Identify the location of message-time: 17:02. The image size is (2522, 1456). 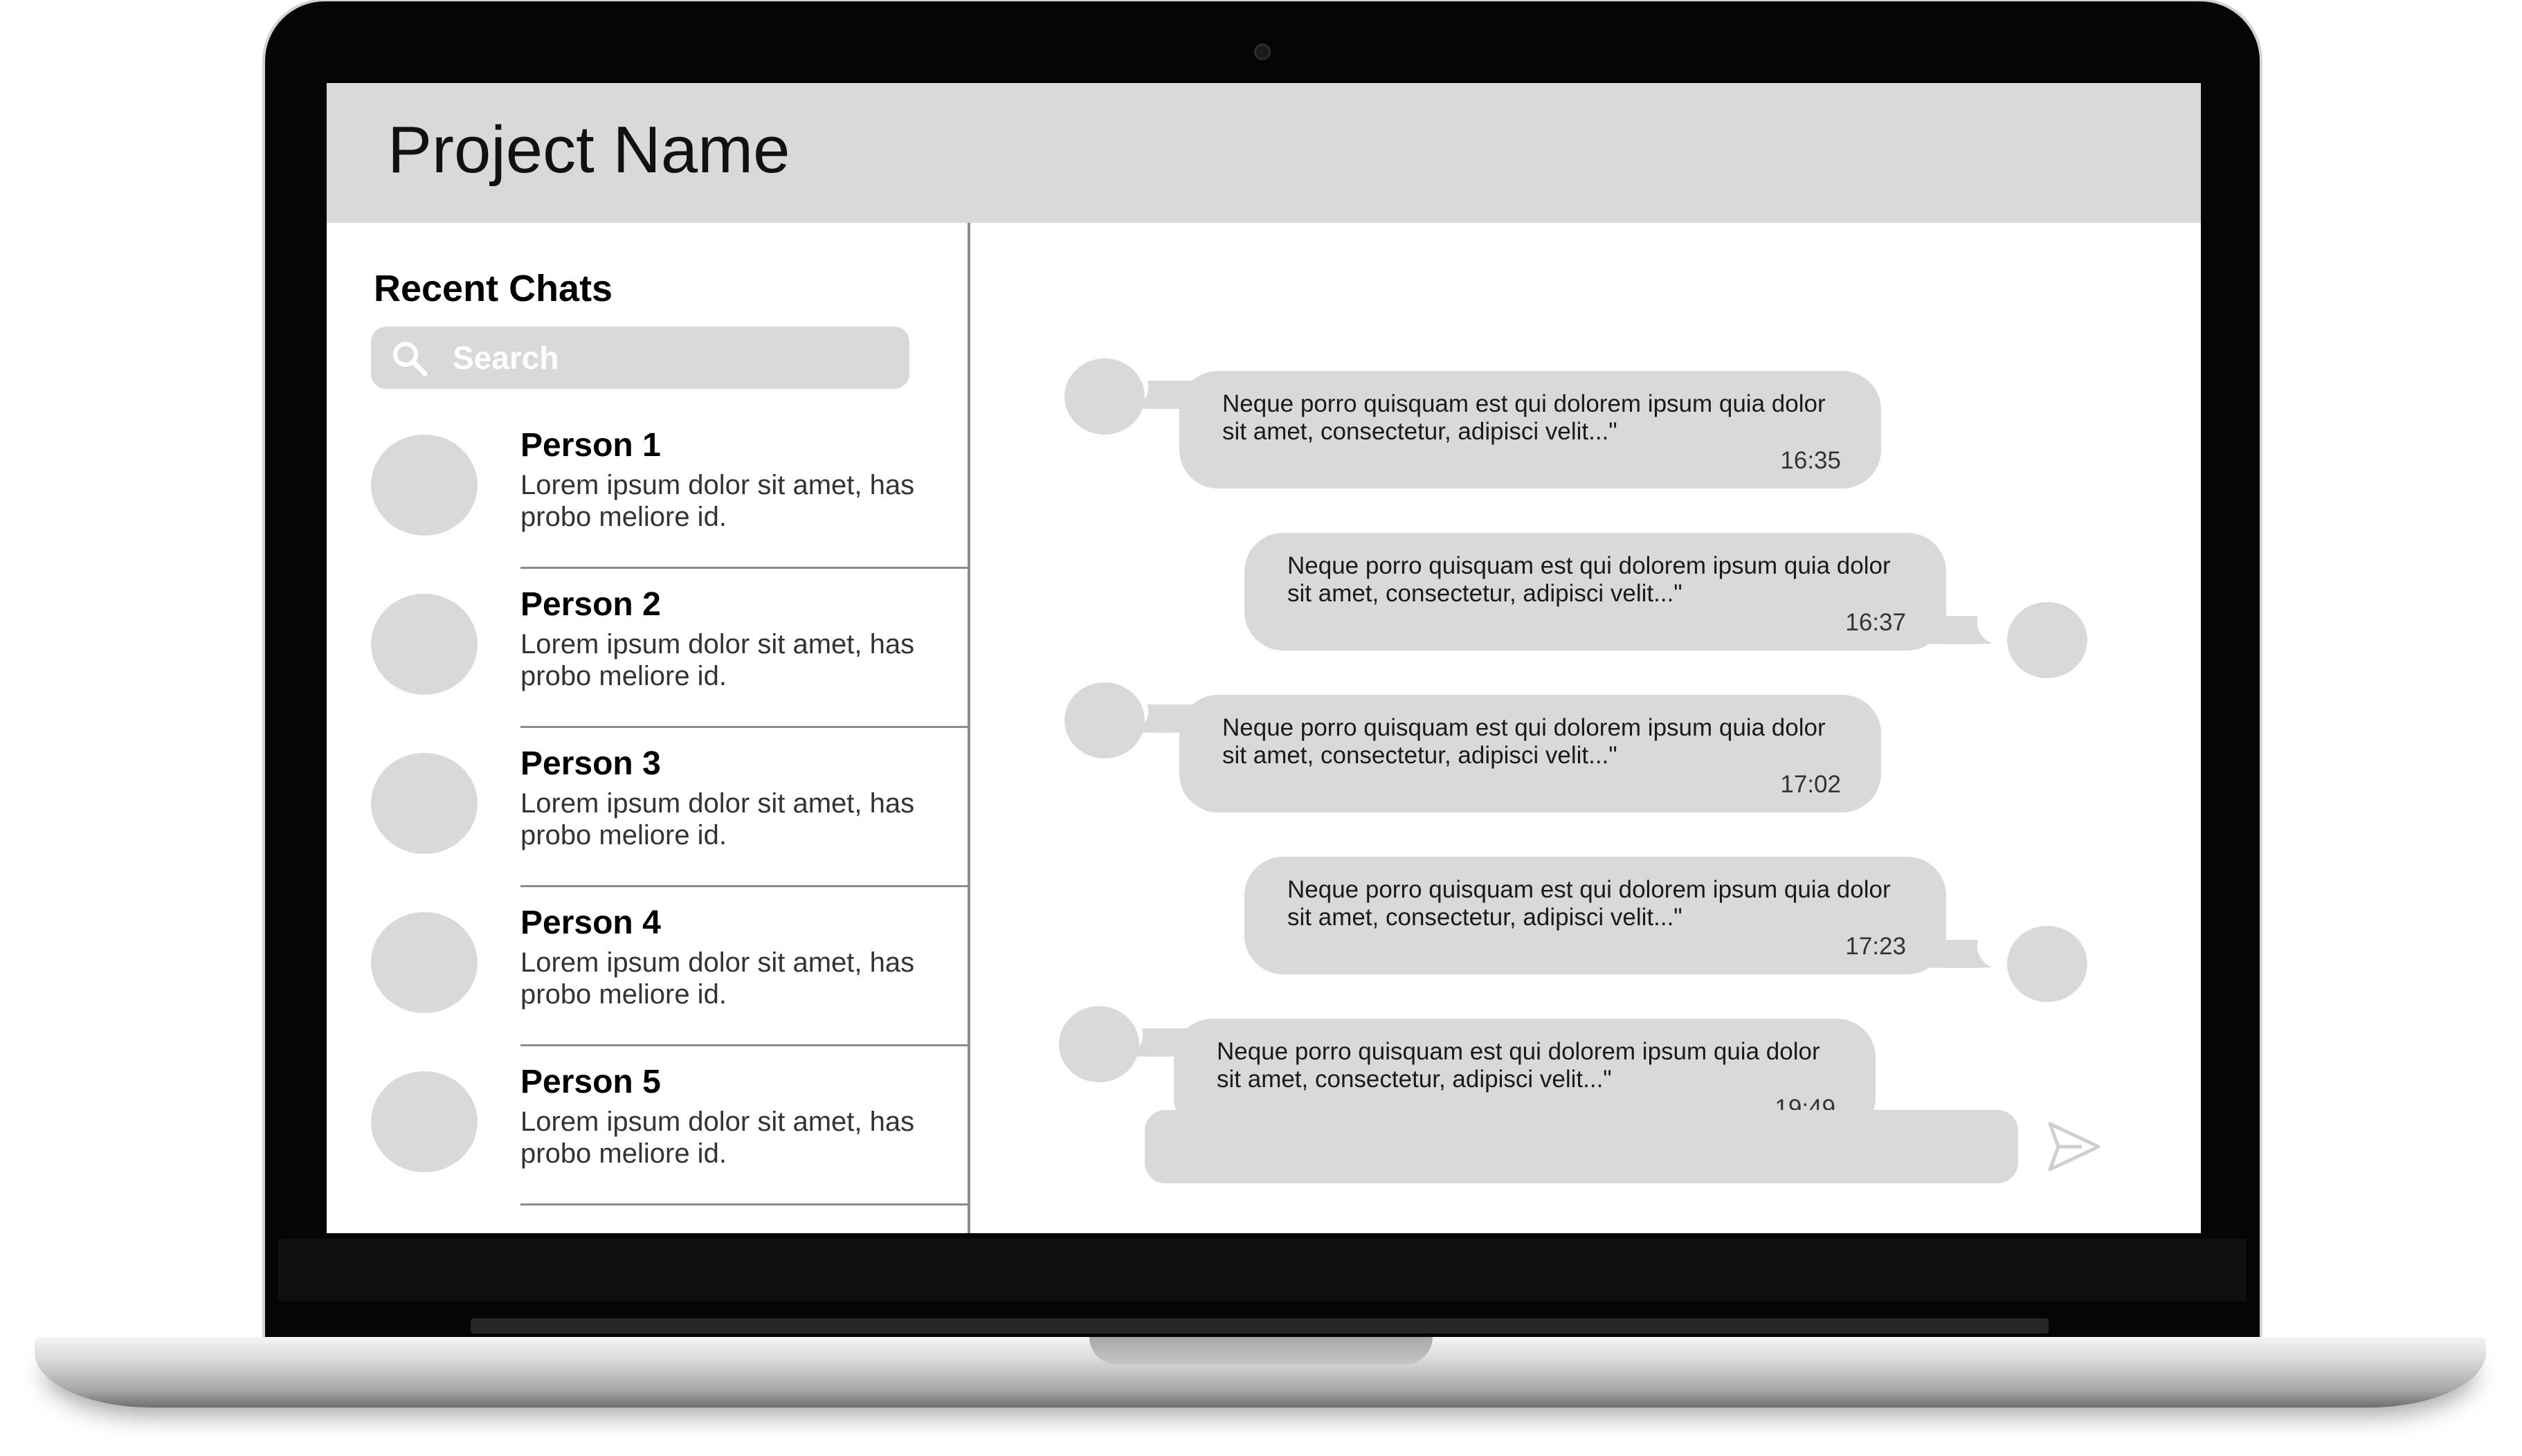
(1810, 784).